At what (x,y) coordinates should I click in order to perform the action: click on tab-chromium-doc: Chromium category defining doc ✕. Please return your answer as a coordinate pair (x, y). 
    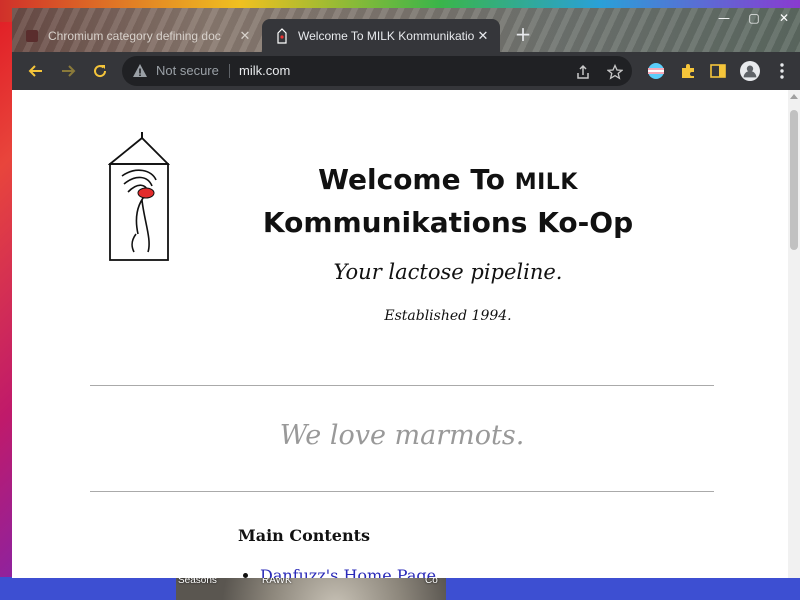
    Looking at the image, I should click on (137, 35).